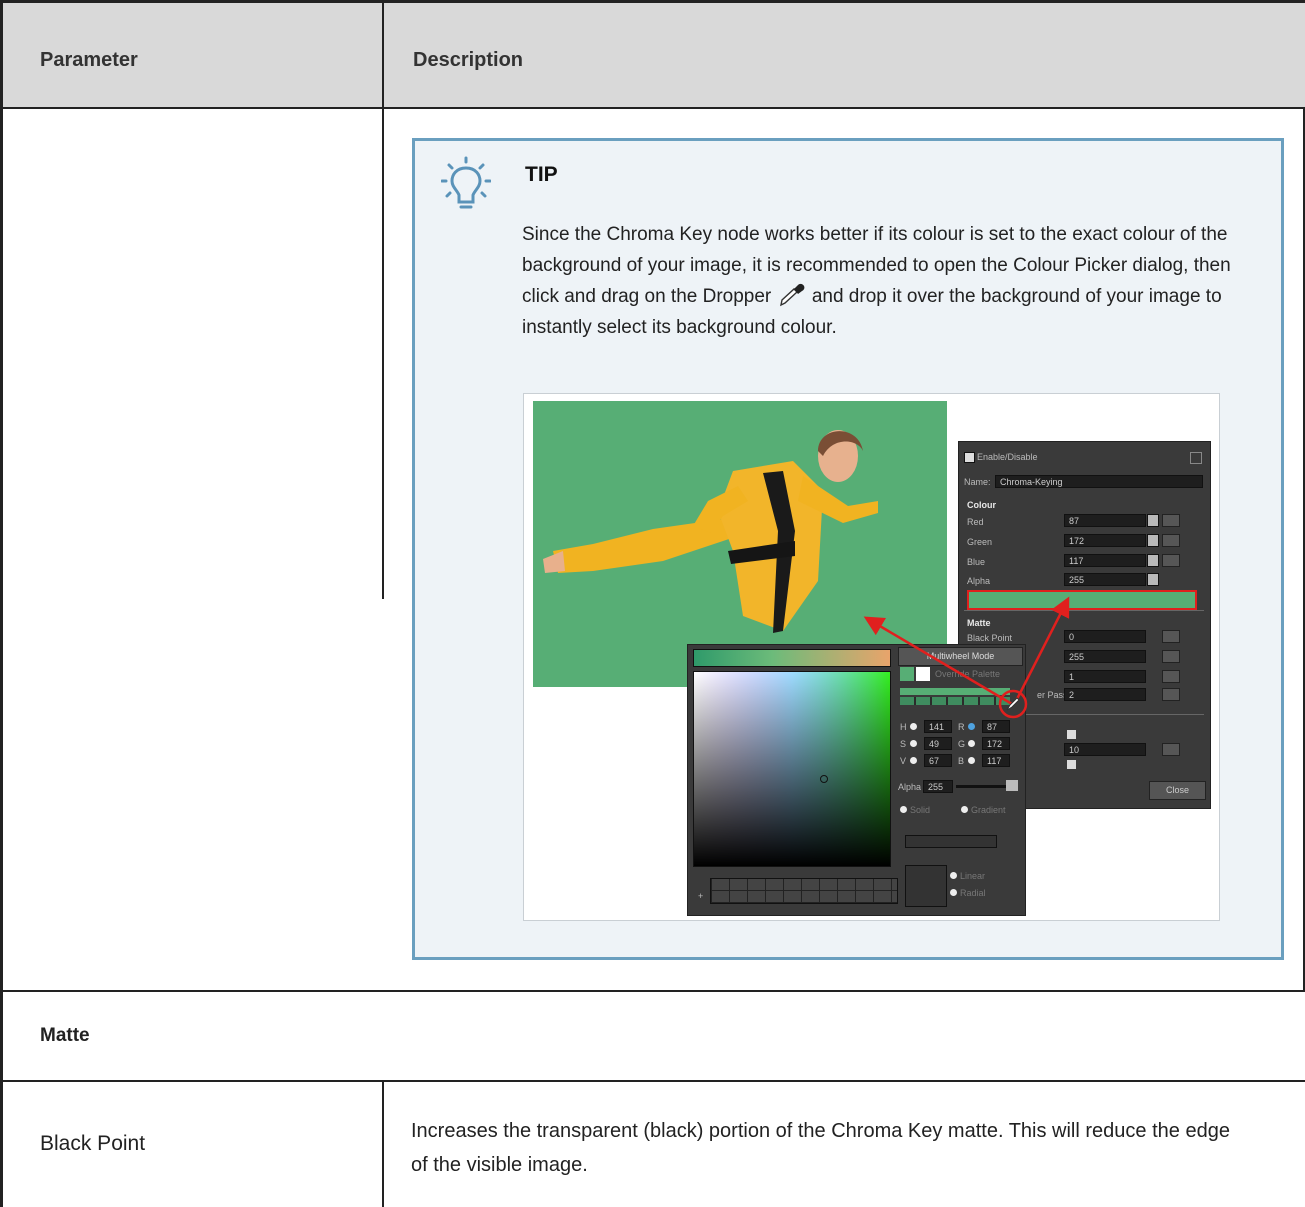 The width and height of the screenshot is (1305, 1207). What do you see at coordinates (541, 174) in the screenshot?
I see `tip-title: TIP` at bounding box center [541, 174].